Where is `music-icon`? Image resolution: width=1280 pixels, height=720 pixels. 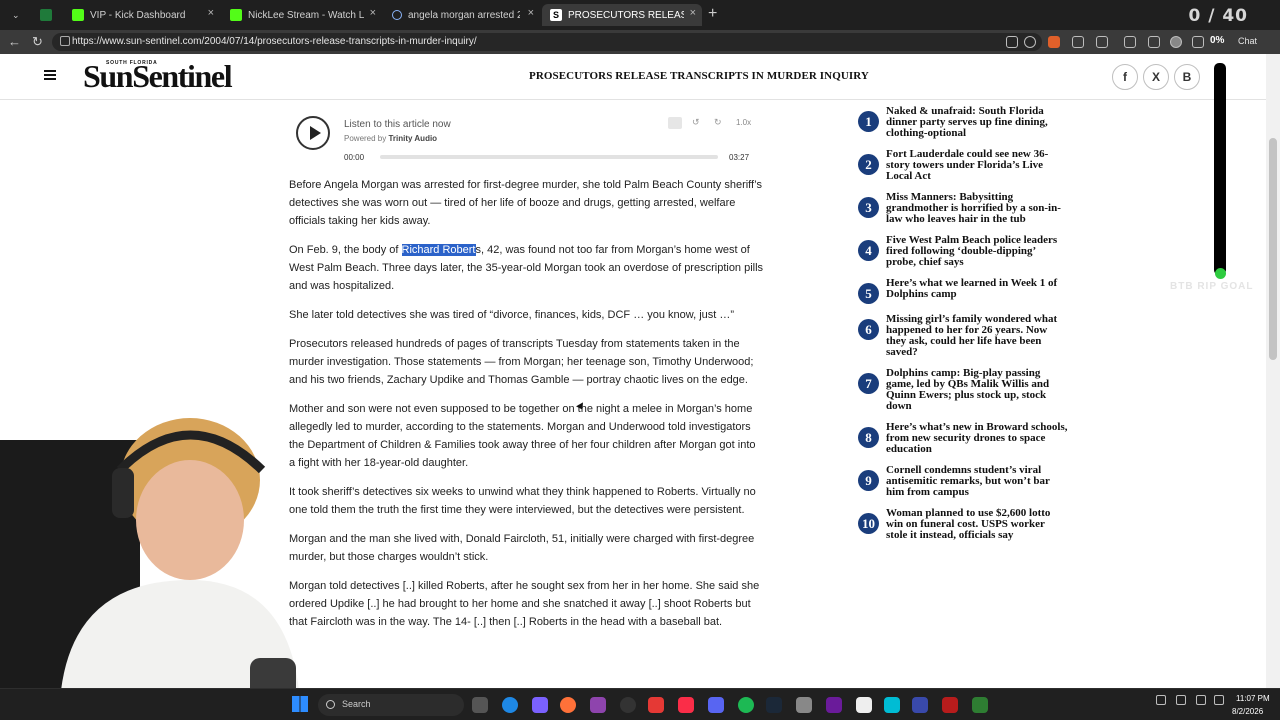
music-icon is located at coordinates (686, 705).